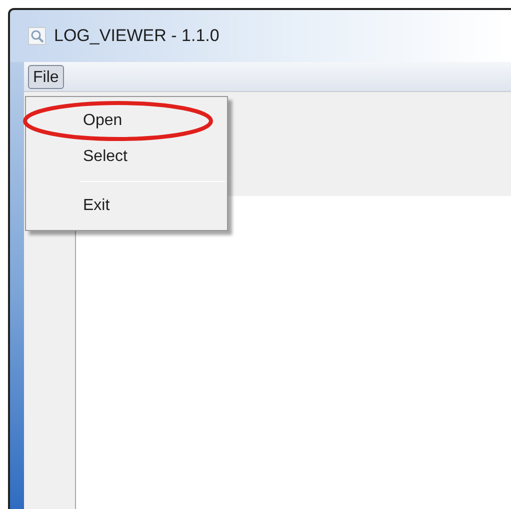 This screenshot has height=509, width=511. Describe the element at coordinates (137, 36) in the screenshot. I see `window-title: LOG_VIEWER - 1.1.0` at that location.